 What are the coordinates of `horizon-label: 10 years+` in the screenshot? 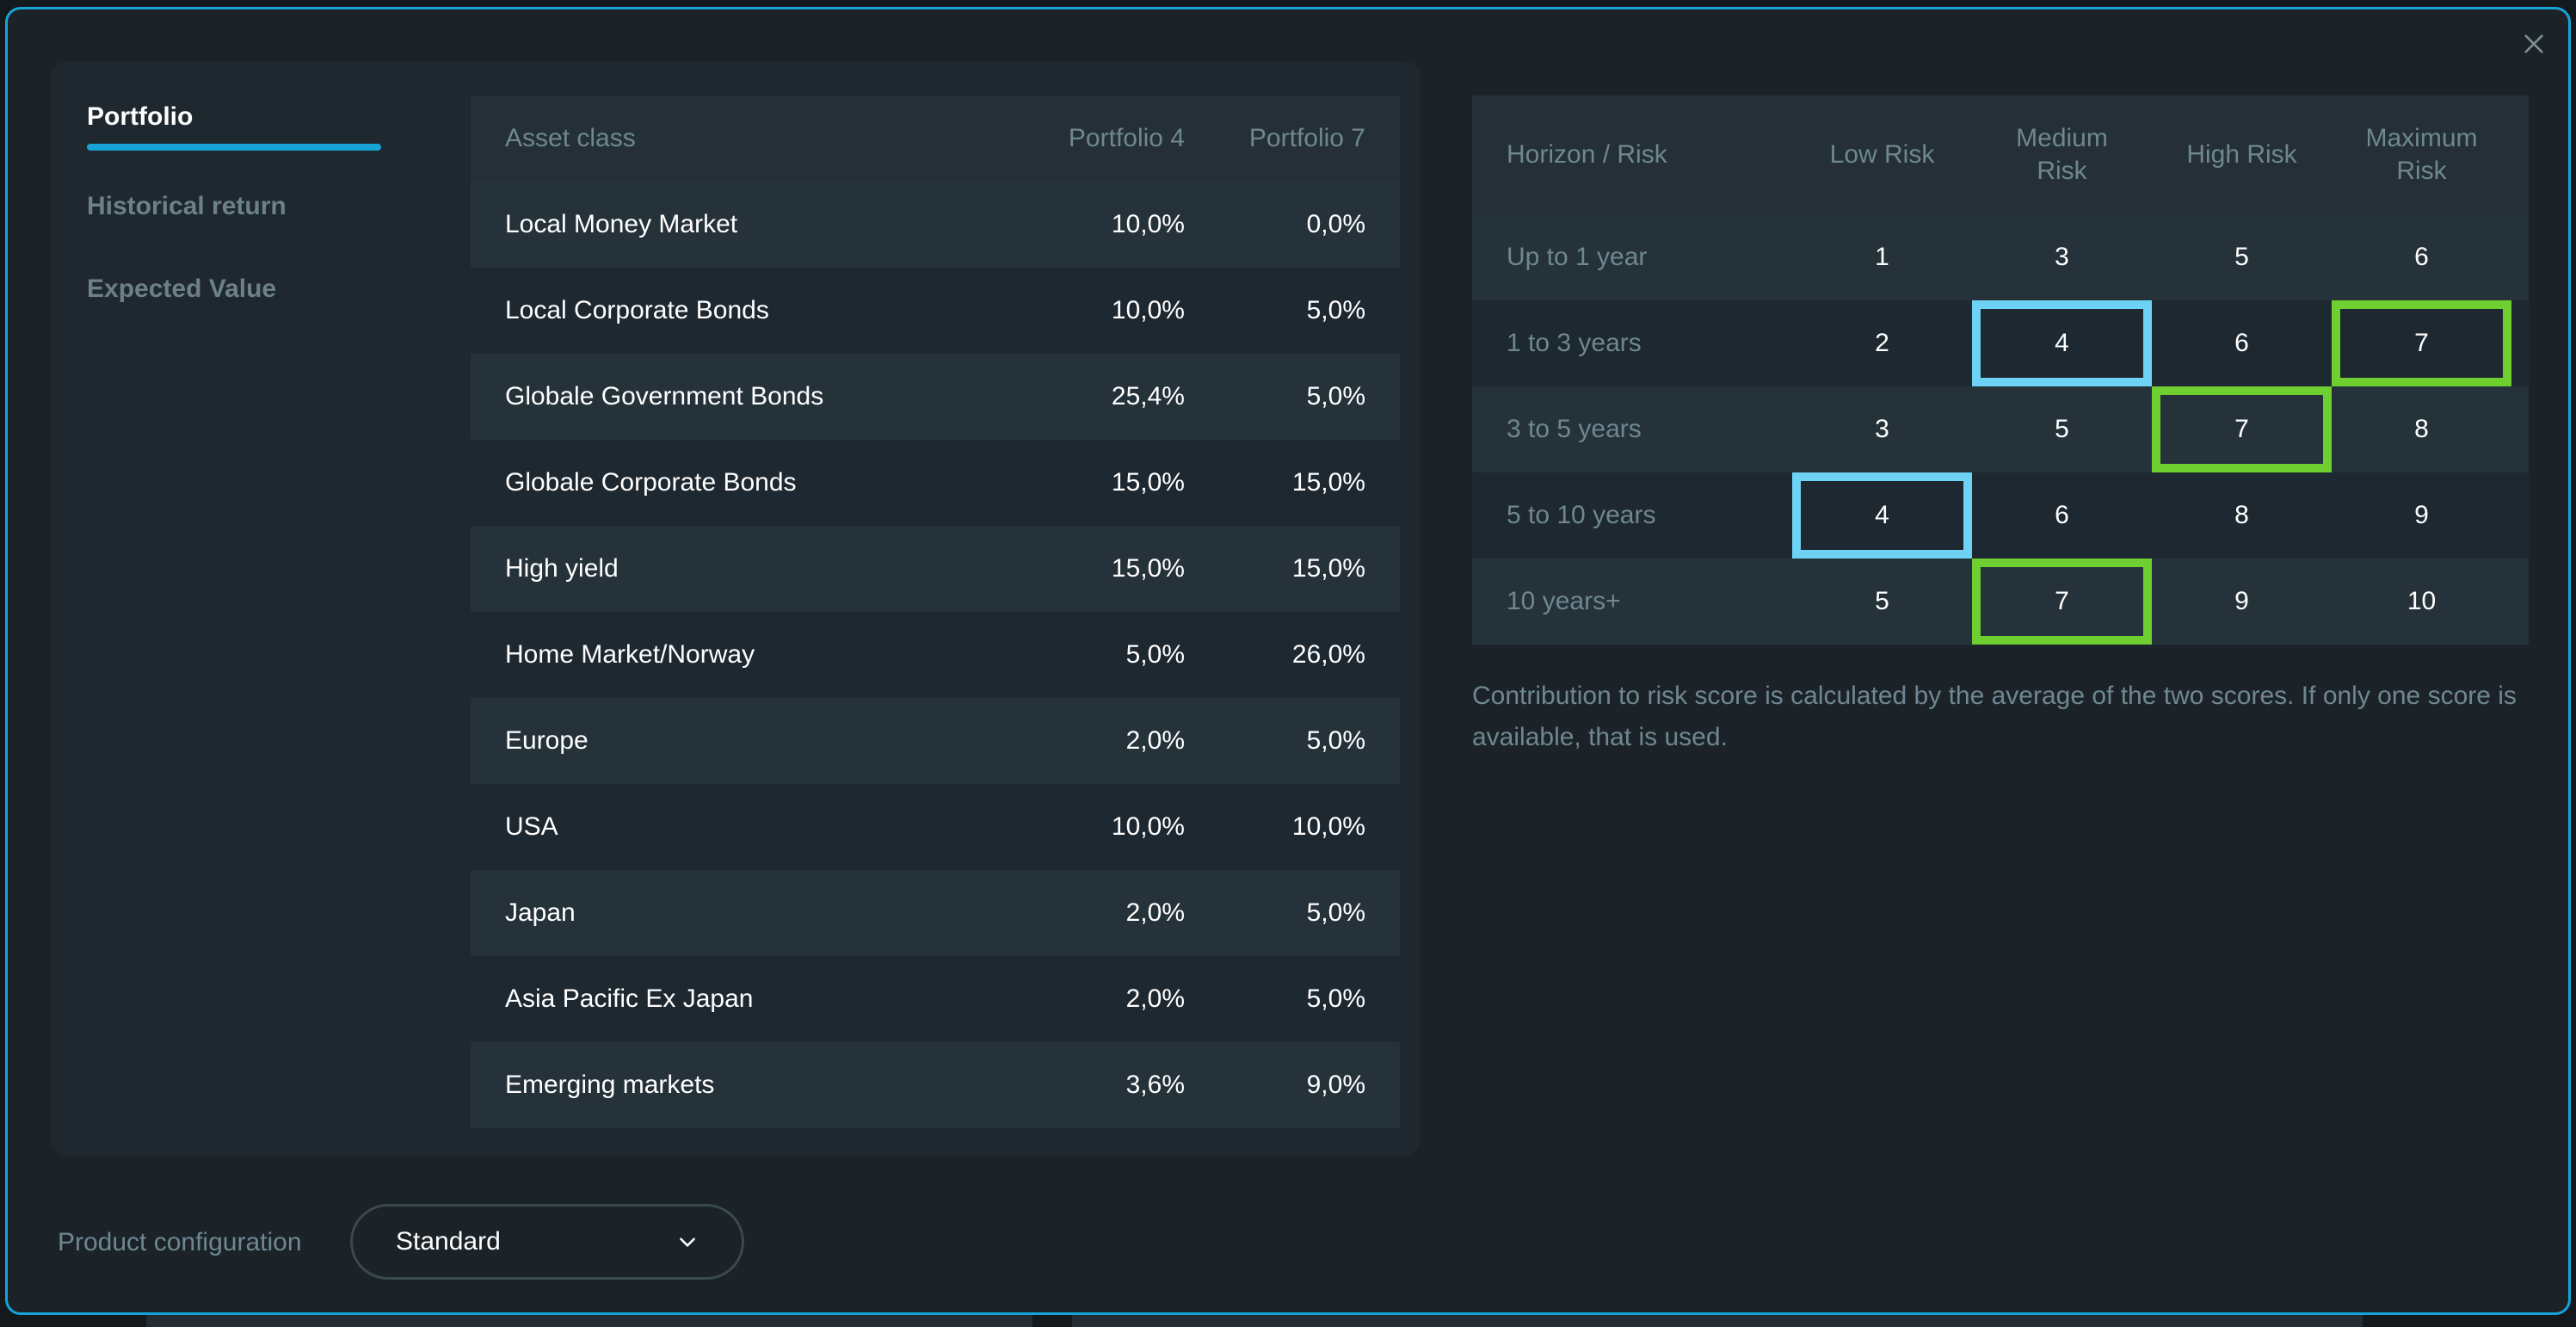 It's located at (1564, 601).